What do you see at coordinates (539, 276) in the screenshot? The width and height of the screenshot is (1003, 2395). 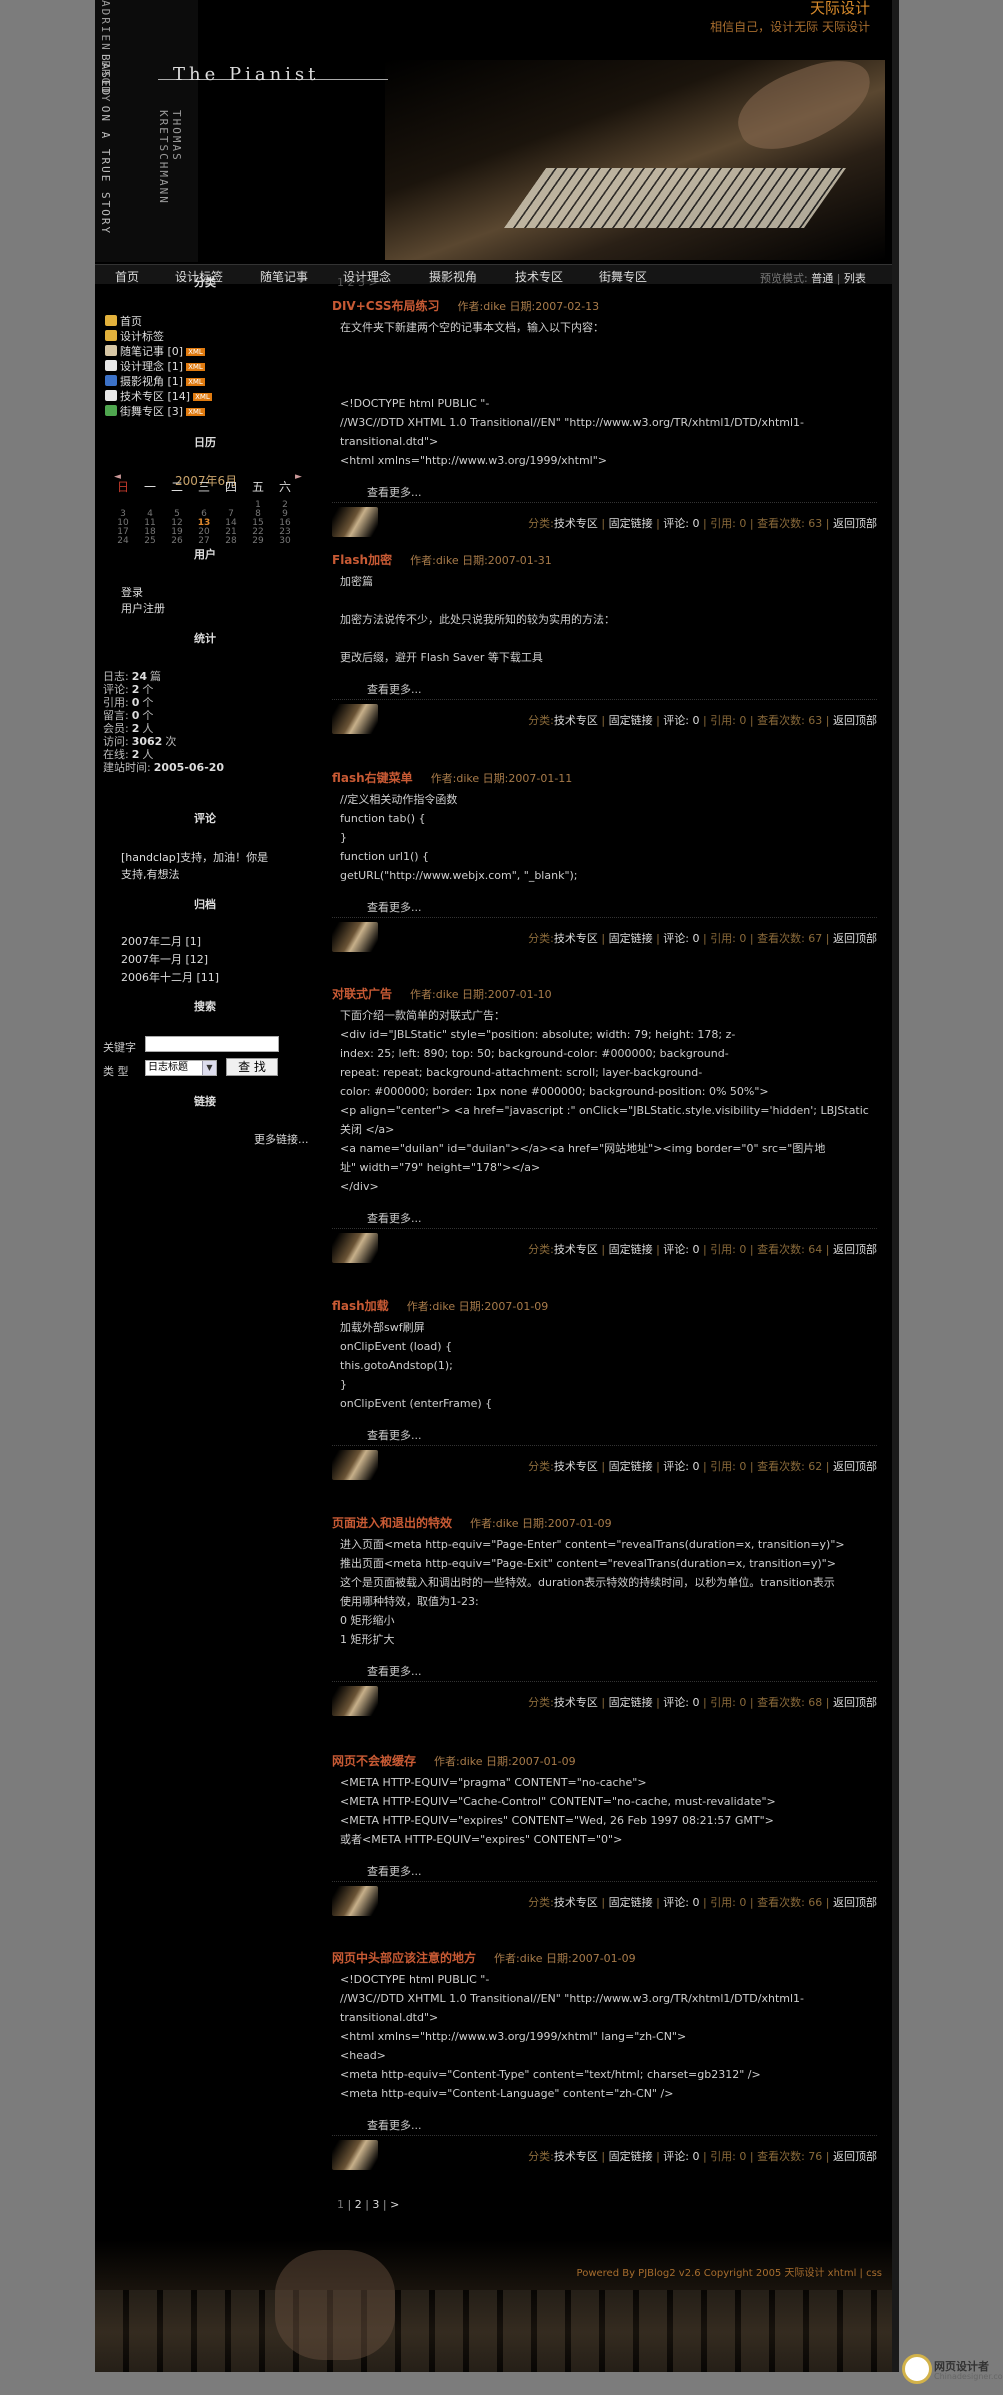 I see `nav-item-tech: 技术专区` at bounding box center [539, 276].